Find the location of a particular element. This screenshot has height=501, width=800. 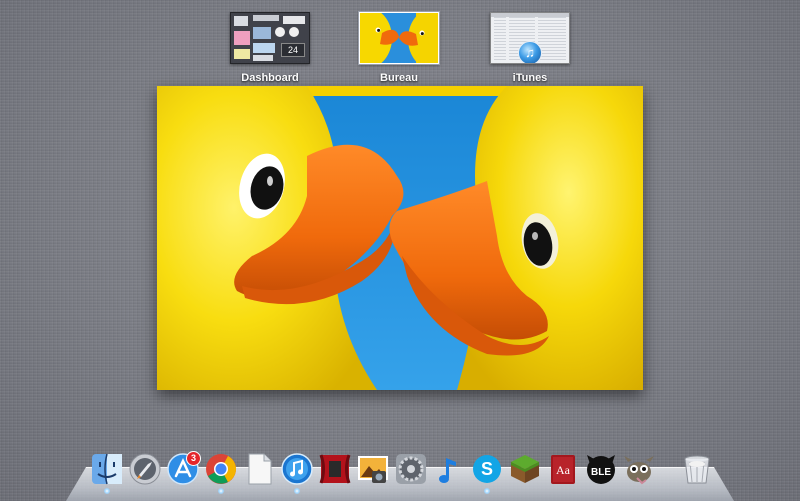

ble-icon: BLE is located at coordinates (601, 469).